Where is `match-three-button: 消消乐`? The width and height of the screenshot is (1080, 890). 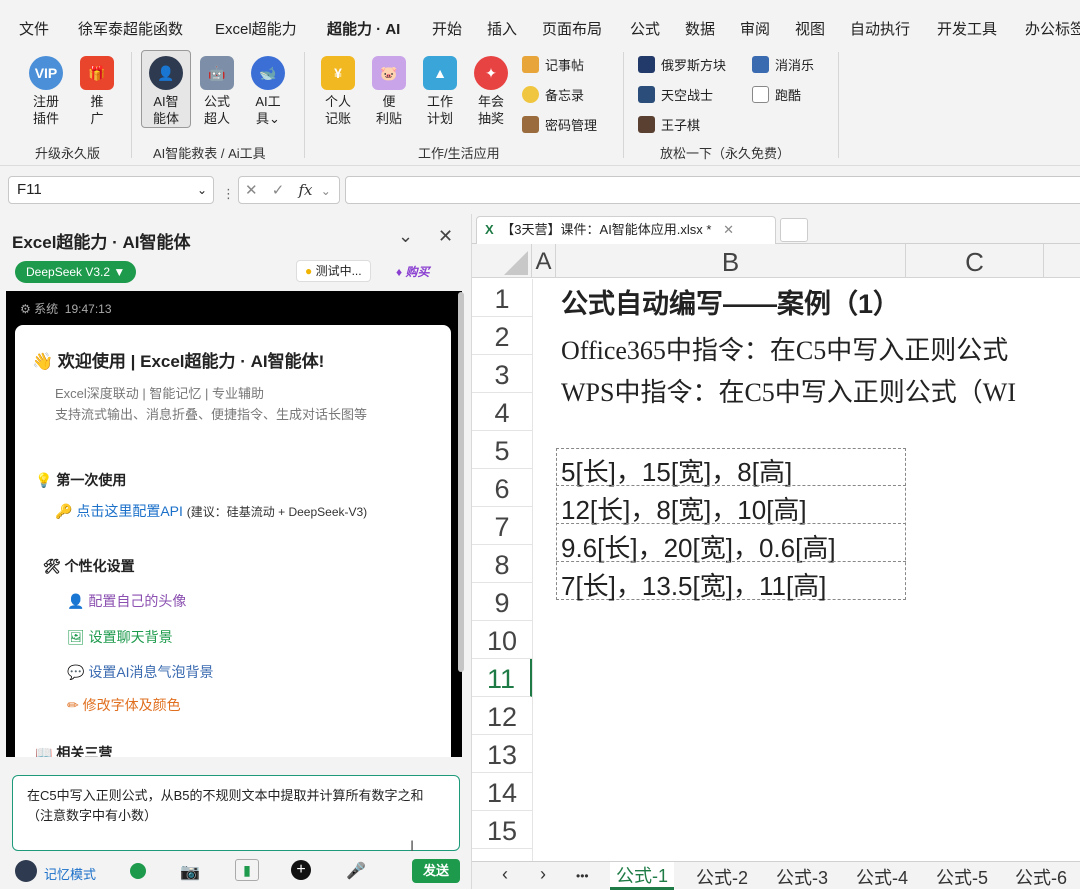 match-three-button: 消消乐 is located at coordinates (783, 64).